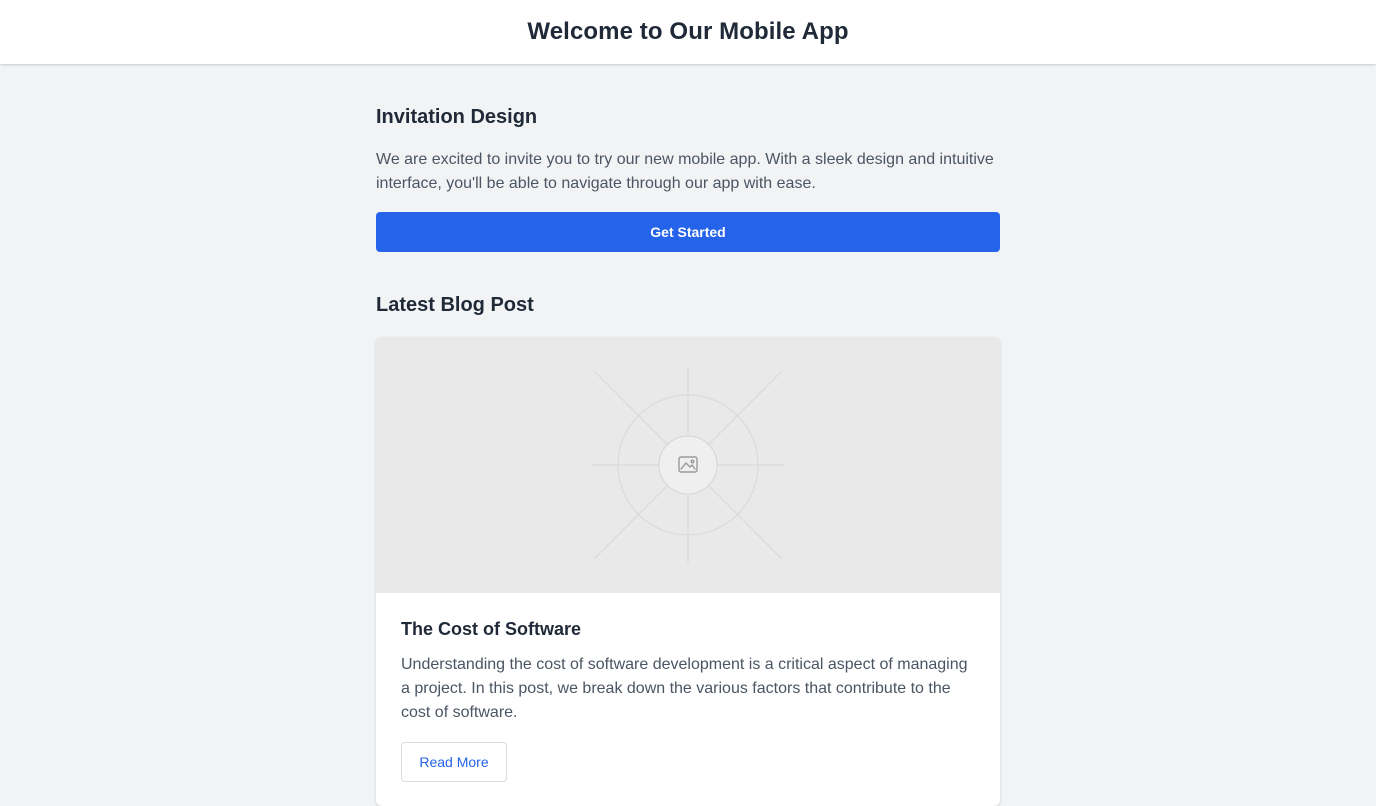 The width and height of the screenshot is (1376, 806). I want to click on blog-post-image, so click(688, 465).